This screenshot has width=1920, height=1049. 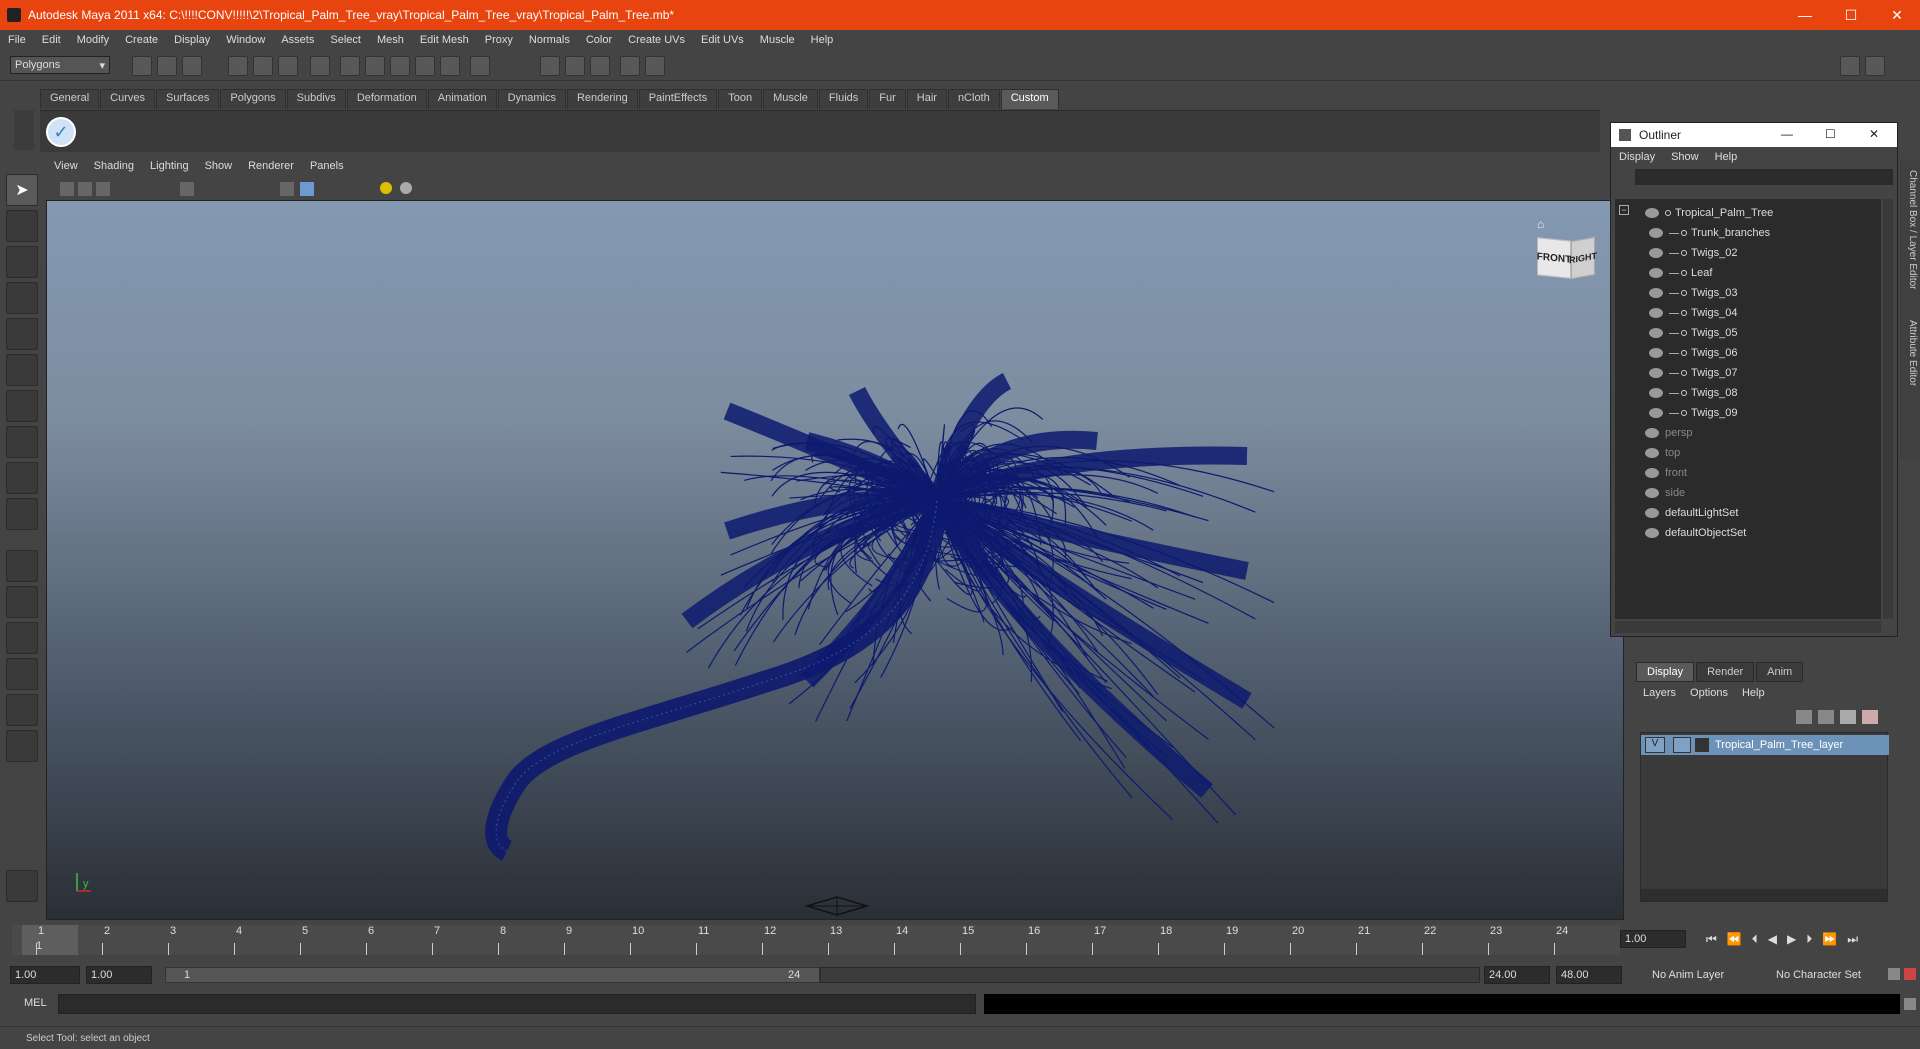 What do you see at coordinates (238, 66) in the screenshot?
I see `select-hierarchy-icon` at bounding box center [238, 66].